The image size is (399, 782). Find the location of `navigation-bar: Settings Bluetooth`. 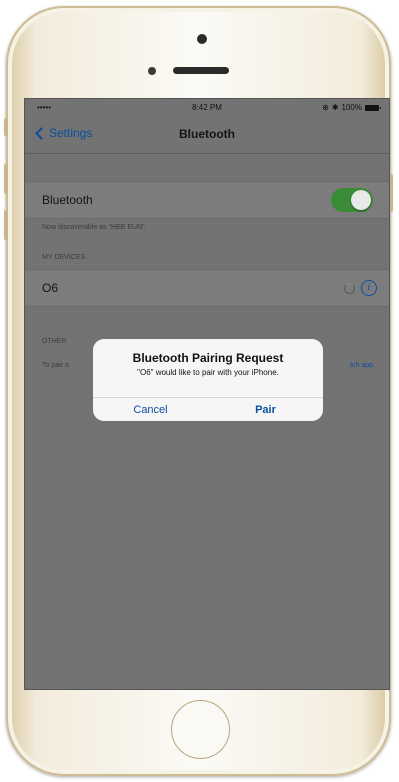

navigation-bar: Settings Bluetooth is located at coordinates (207, 135).